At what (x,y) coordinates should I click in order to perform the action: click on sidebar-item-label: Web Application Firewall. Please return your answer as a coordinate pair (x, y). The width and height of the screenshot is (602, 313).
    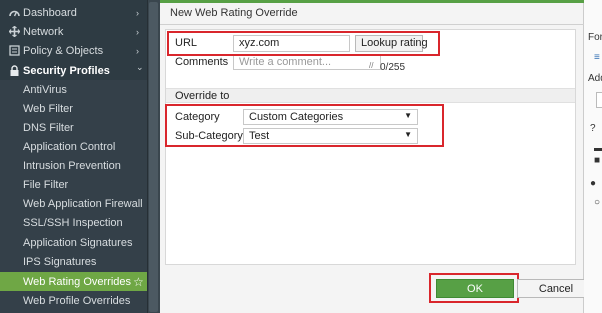
    Looking at the image, I should click on (83, 203).